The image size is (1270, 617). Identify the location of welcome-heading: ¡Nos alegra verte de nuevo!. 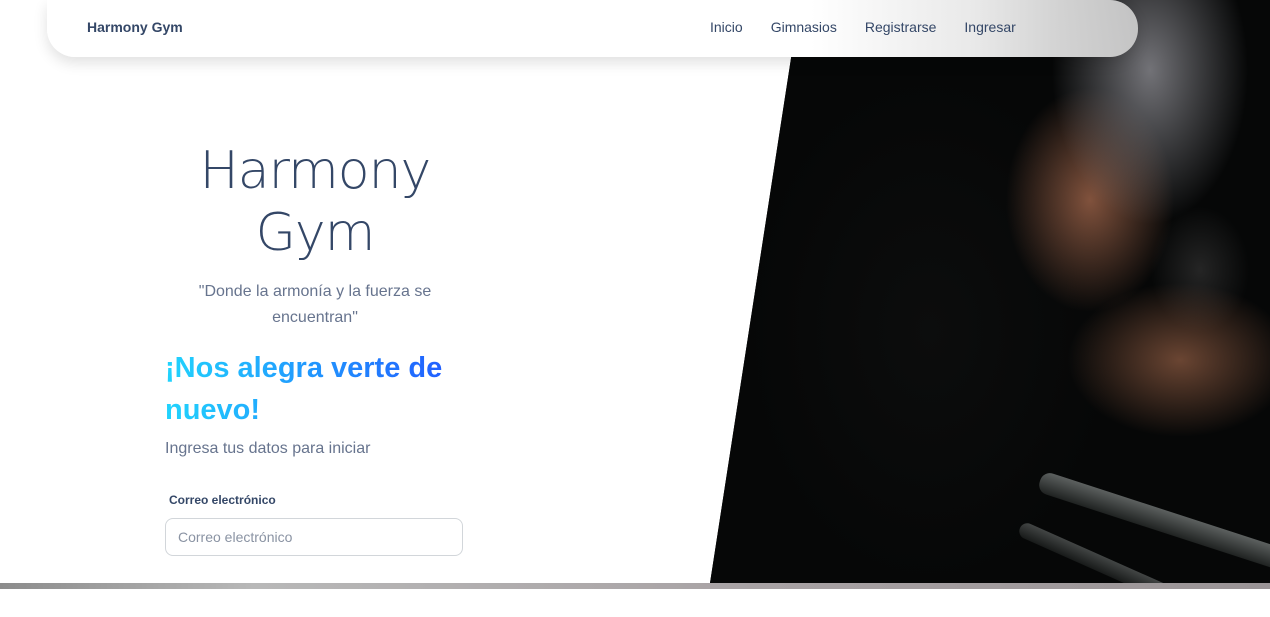
(320, 389).